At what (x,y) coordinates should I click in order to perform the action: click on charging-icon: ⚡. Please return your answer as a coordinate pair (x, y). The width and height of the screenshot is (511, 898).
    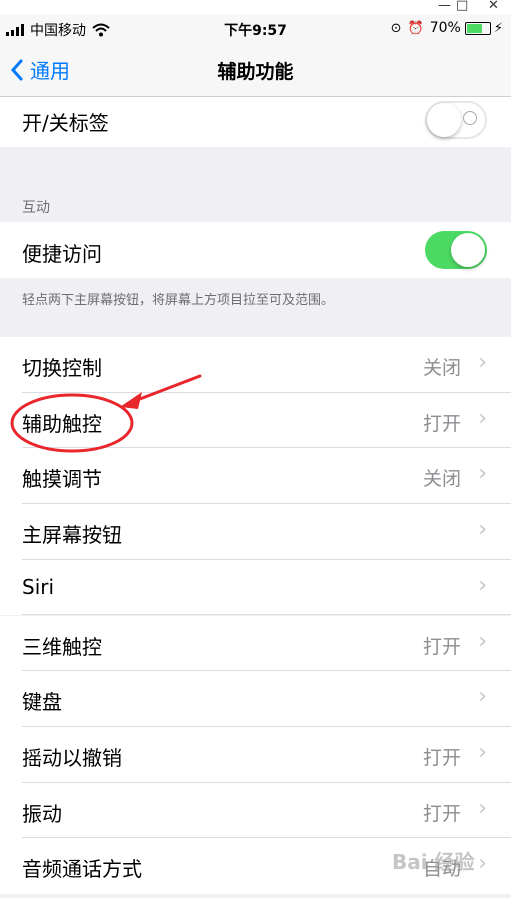
    Looking at the image, I should click on (498, 28).